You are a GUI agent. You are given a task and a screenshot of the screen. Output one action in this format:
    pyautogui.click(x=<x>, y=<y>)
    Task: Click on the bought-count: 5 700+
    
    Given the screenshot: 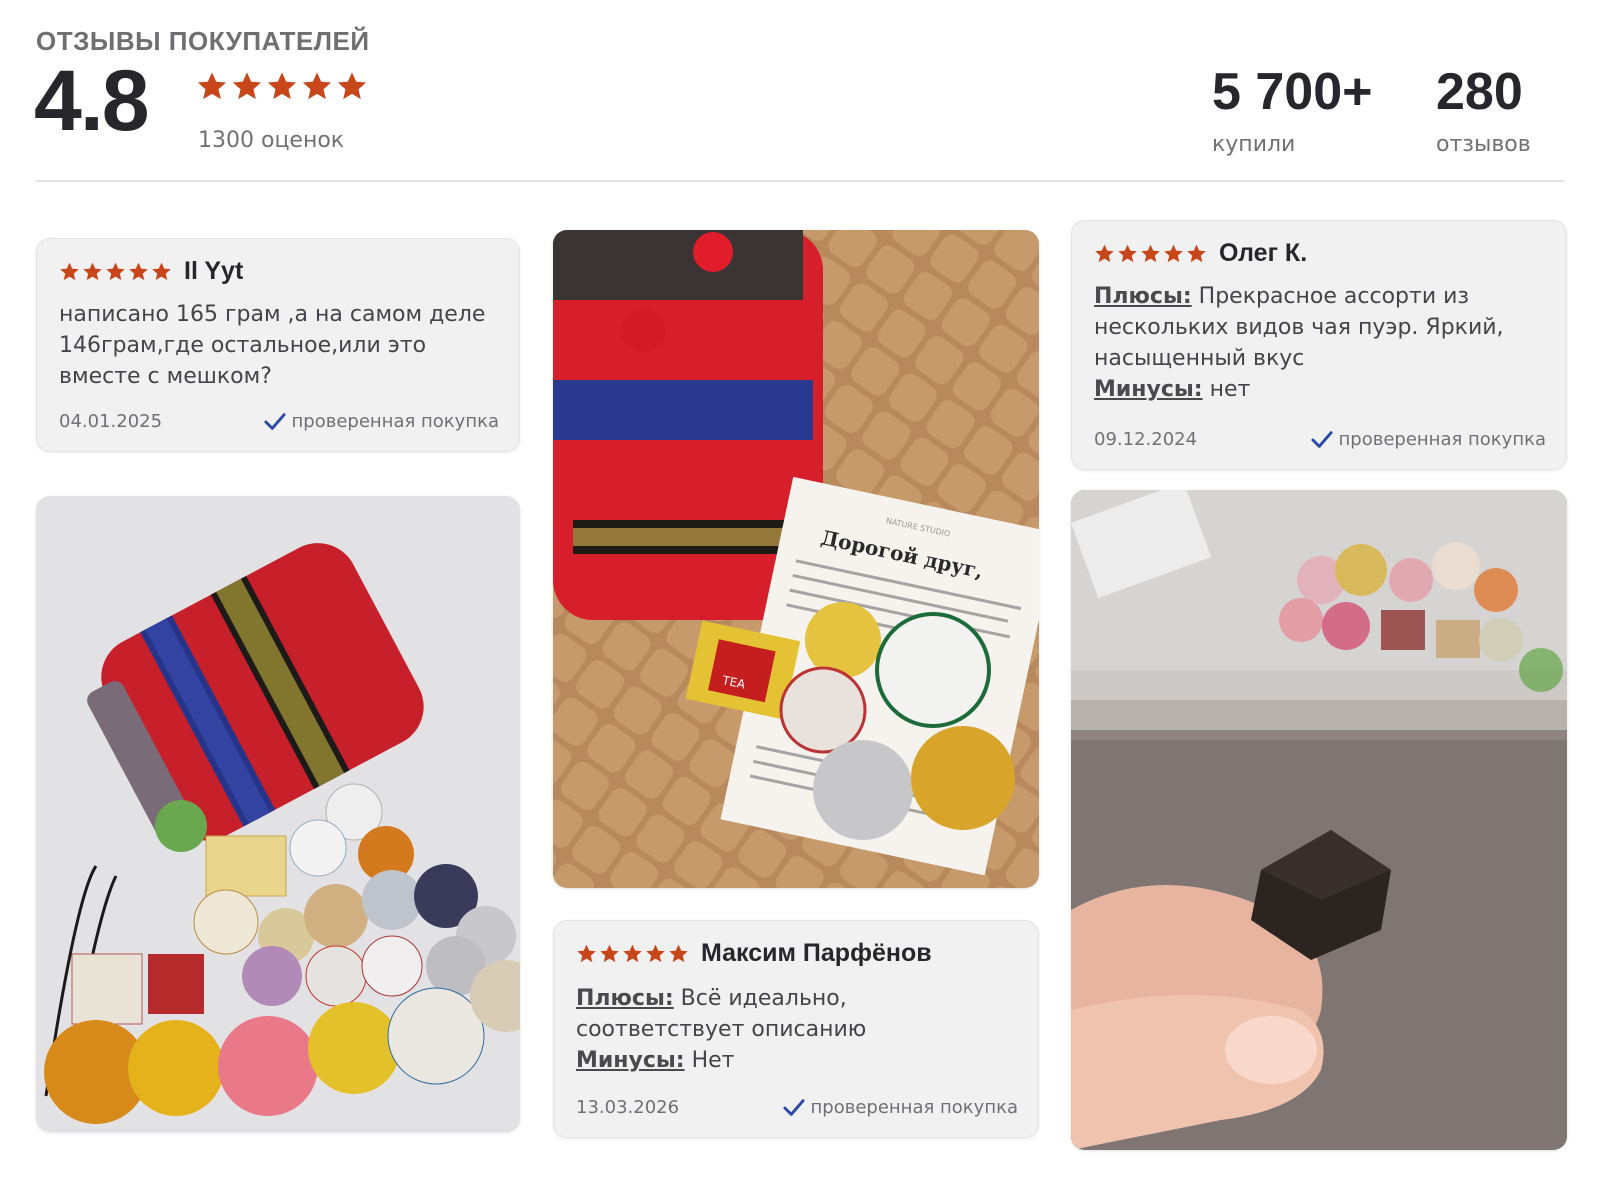 What is the action you would take?
    pyautogui.click(x=1292, y=92)
    